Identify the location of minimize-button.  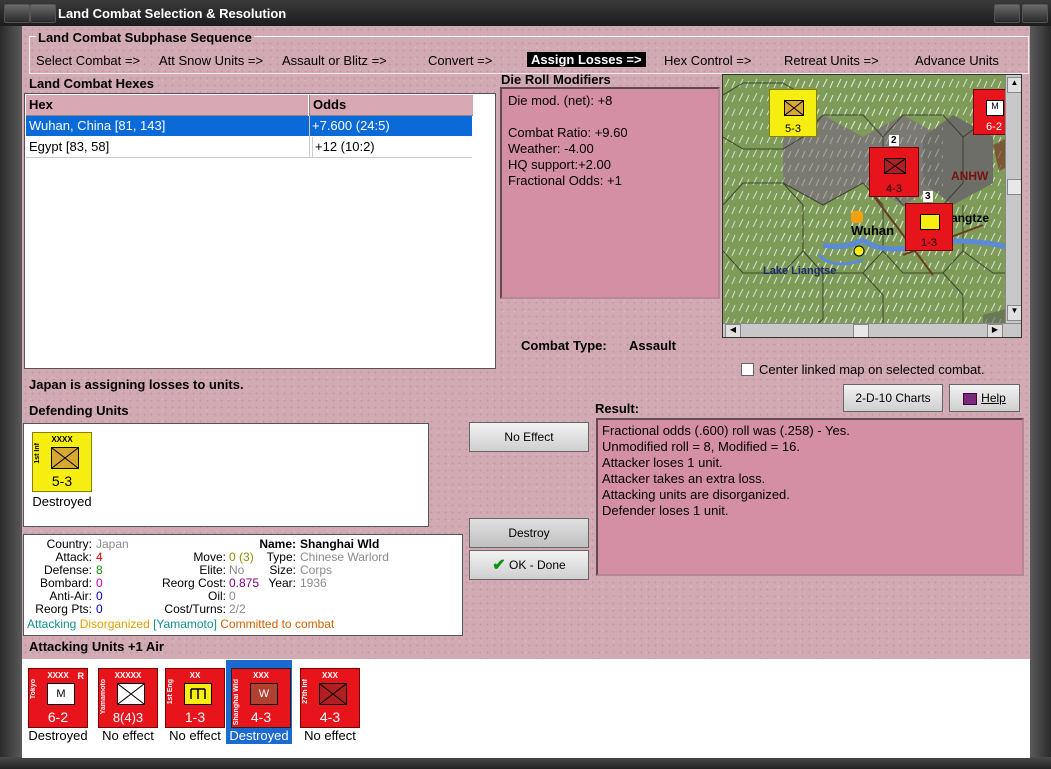
(43, 13).